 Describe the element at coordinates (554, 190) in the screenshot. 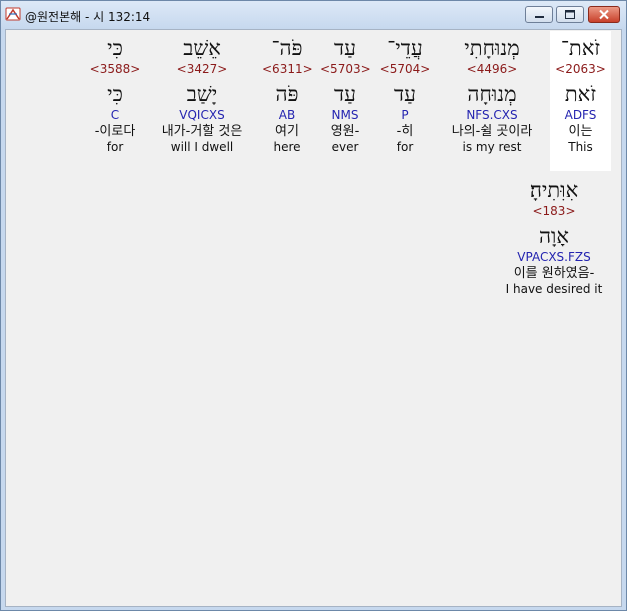

I see `hebrew-word: אִוִּתִיהָ׃` at that location.